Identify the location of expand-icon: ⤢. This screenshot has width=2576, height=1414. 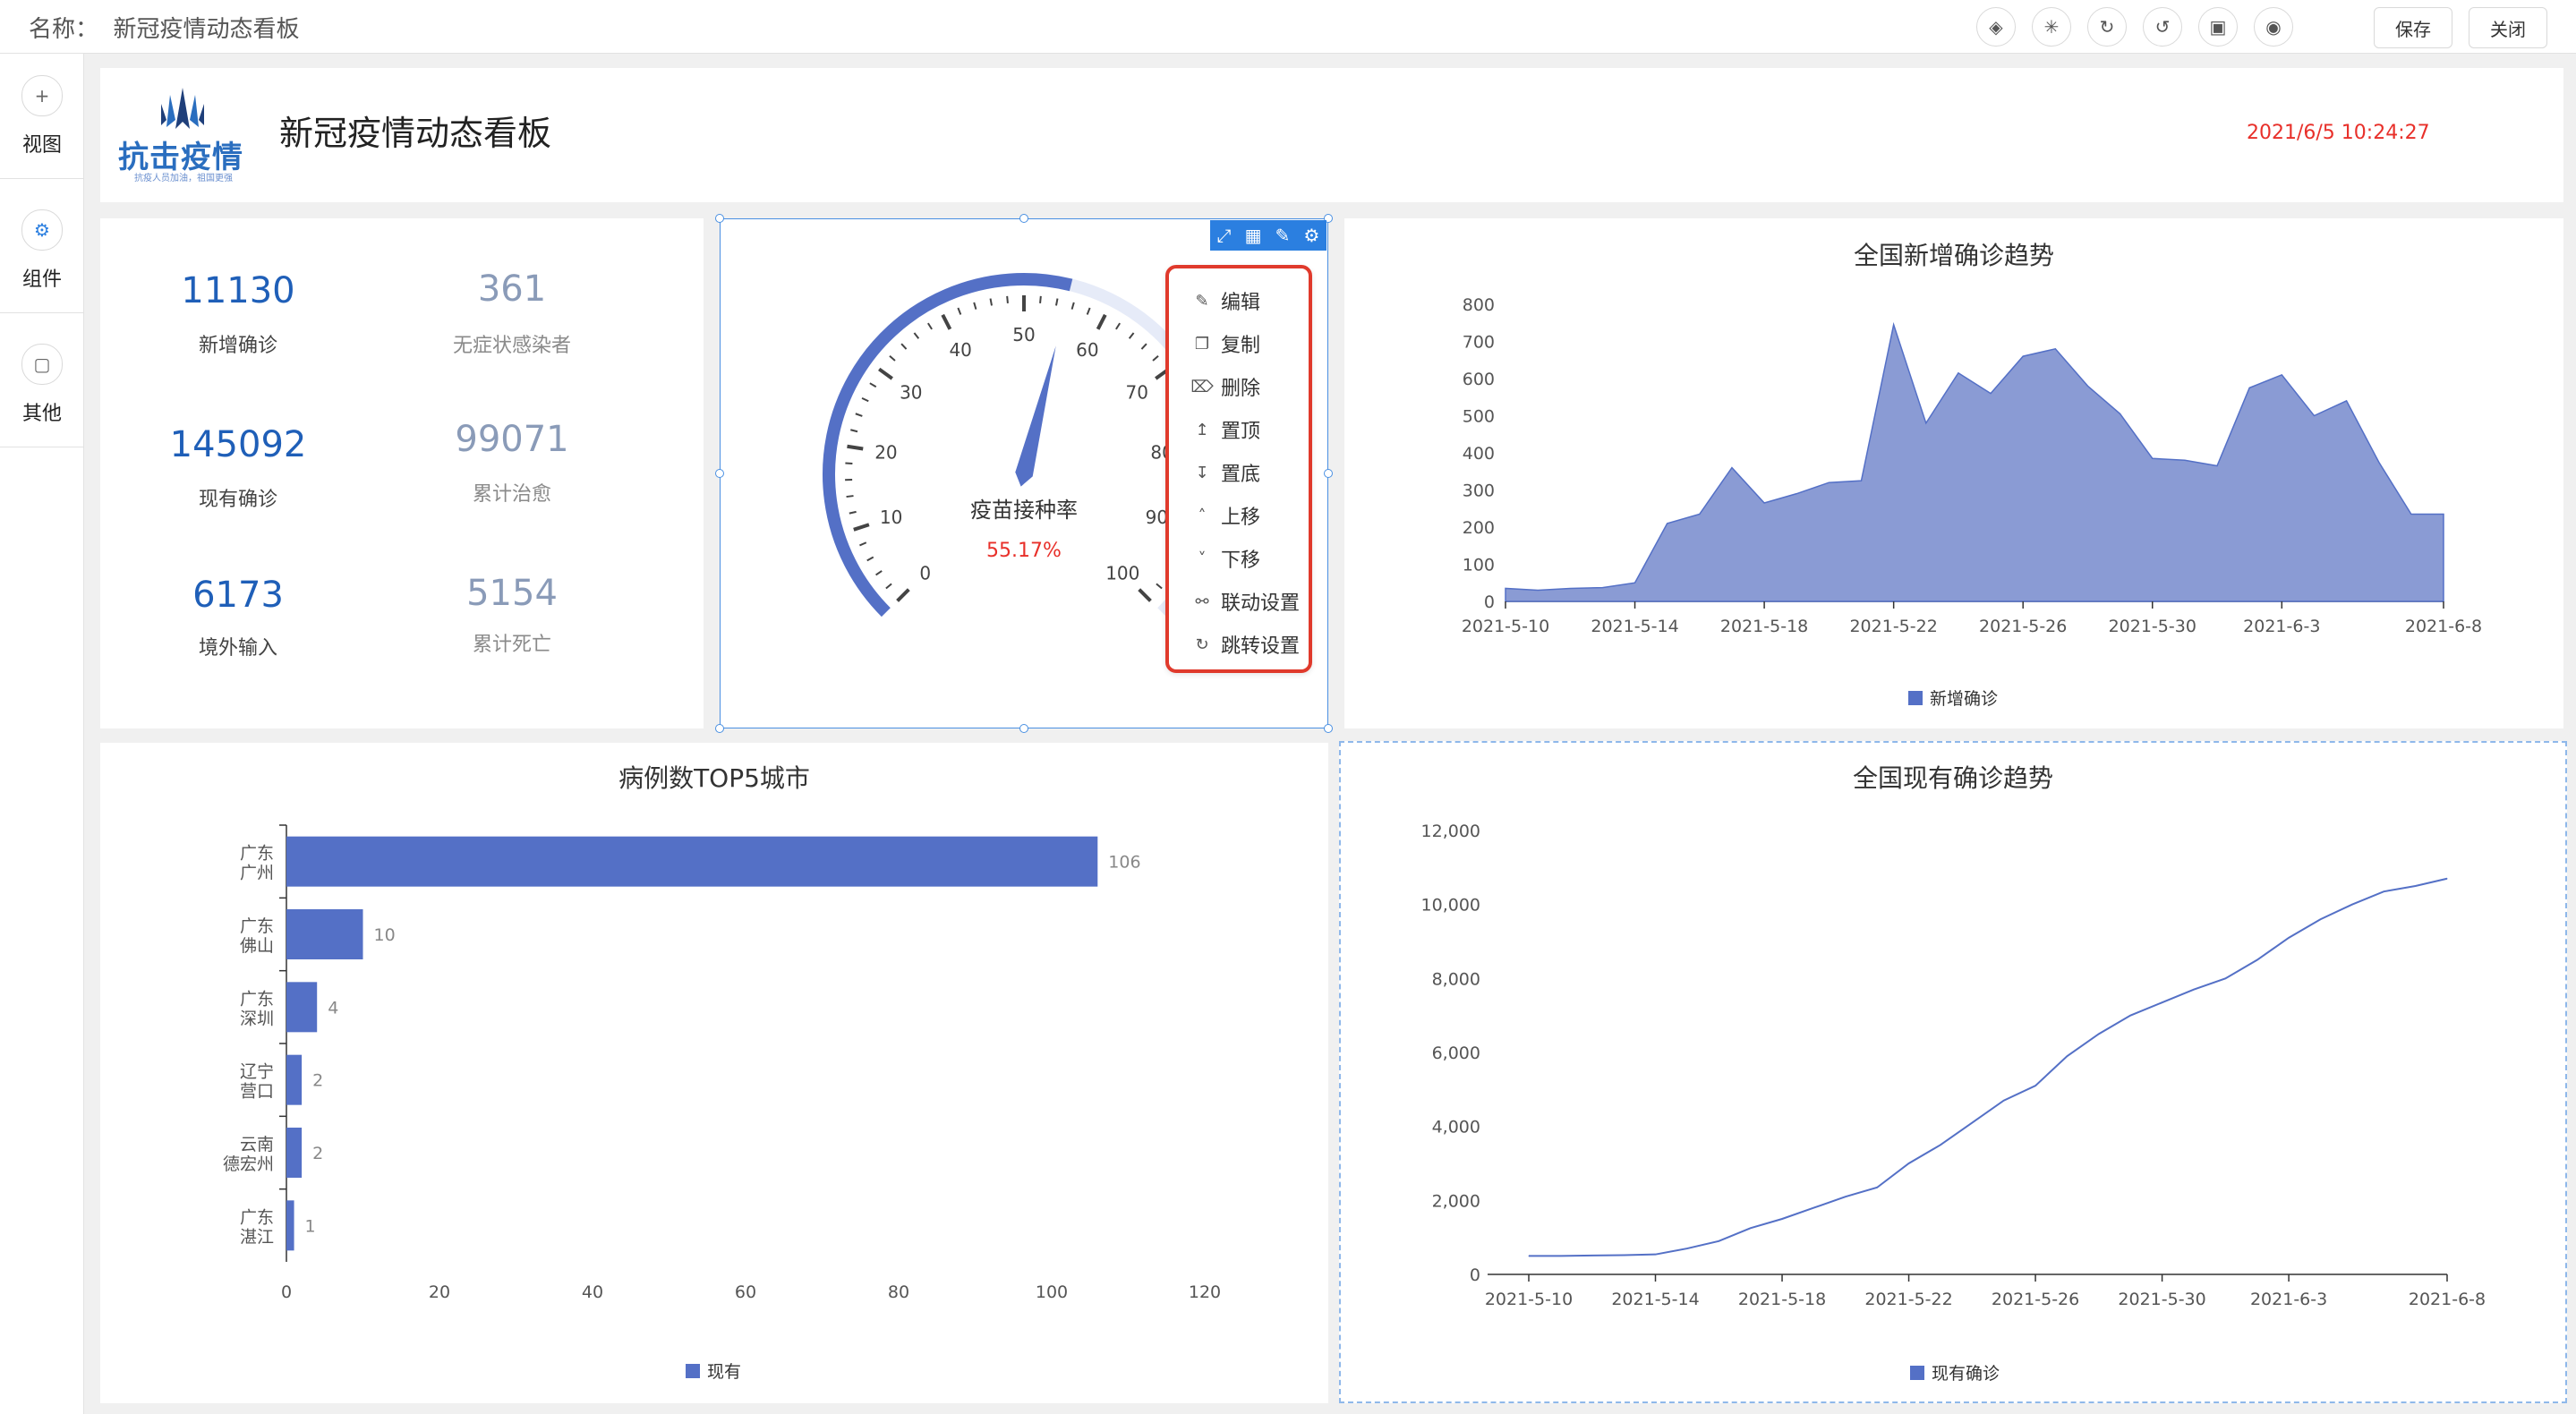
(1224, 235).